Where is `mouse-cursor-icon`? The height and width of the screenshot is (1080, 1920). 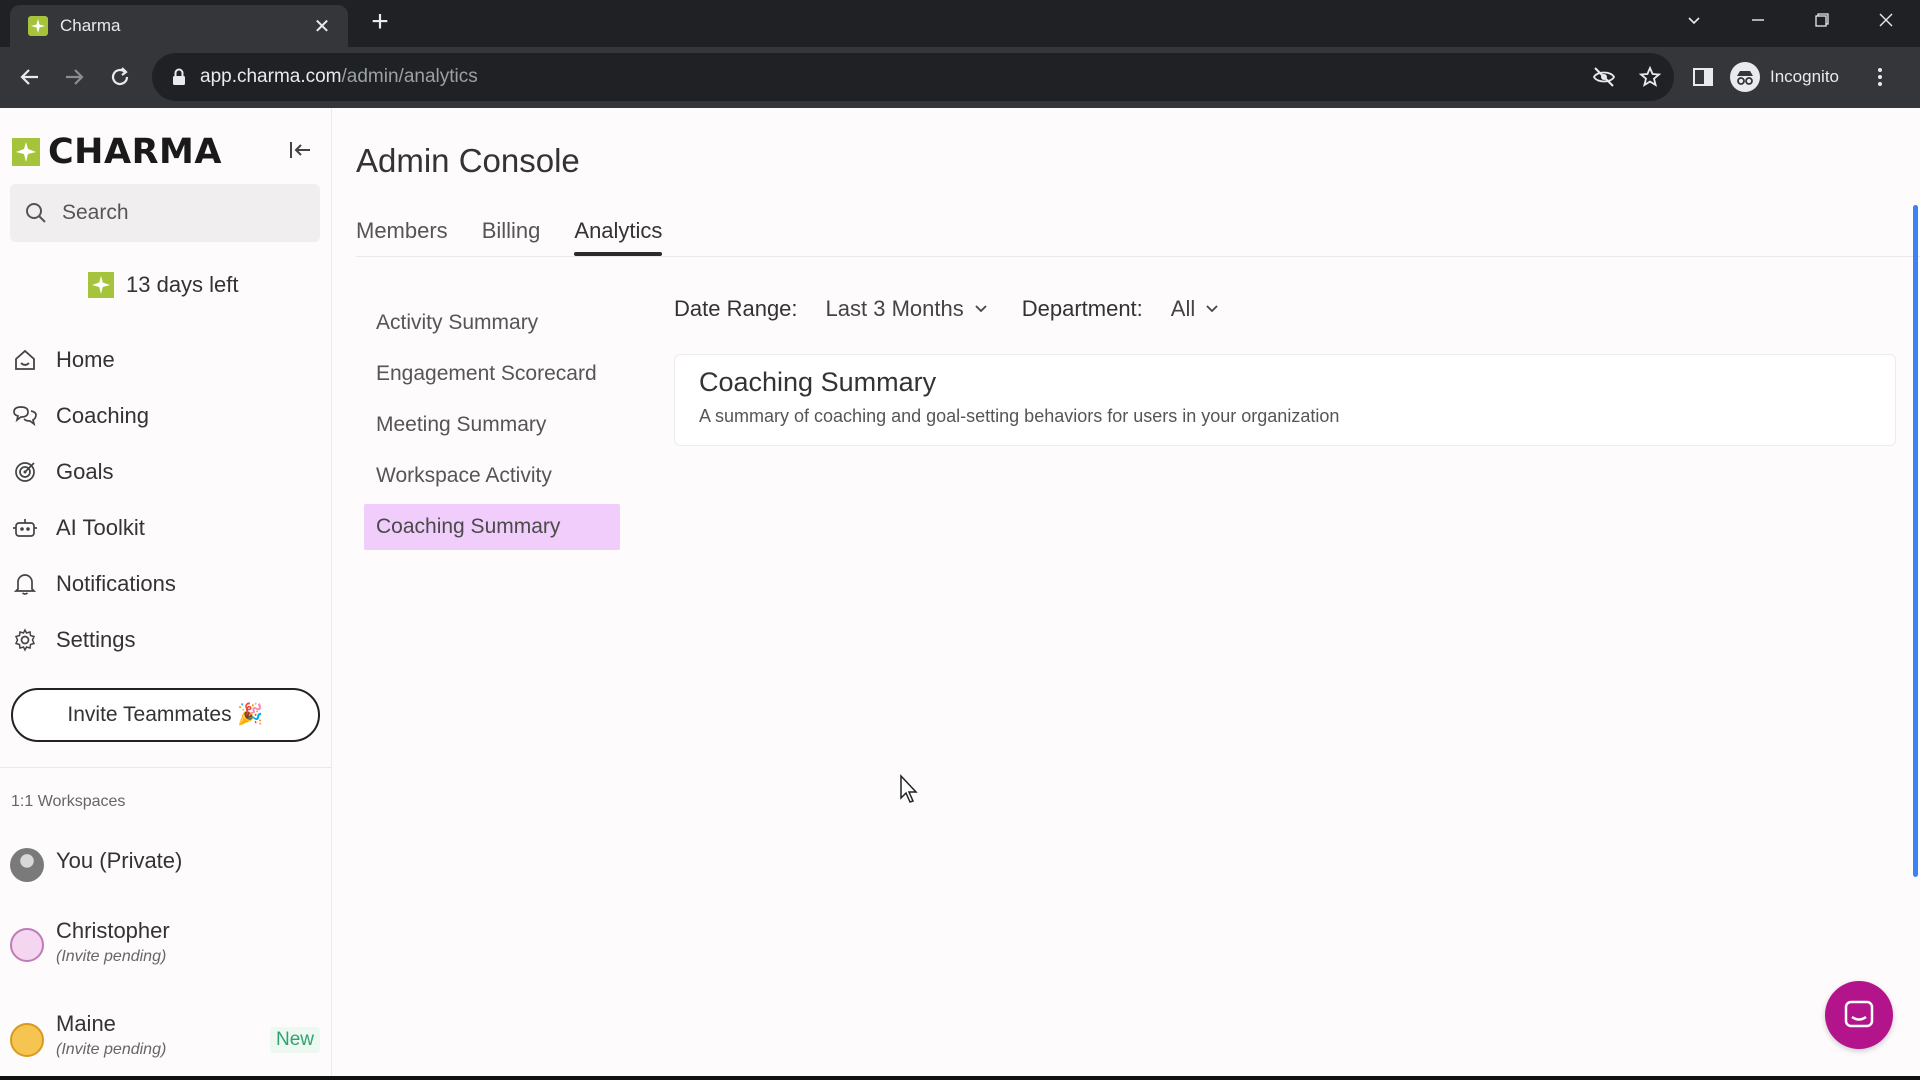 mouse-cursor-icon is located at coordinates (909, 788).